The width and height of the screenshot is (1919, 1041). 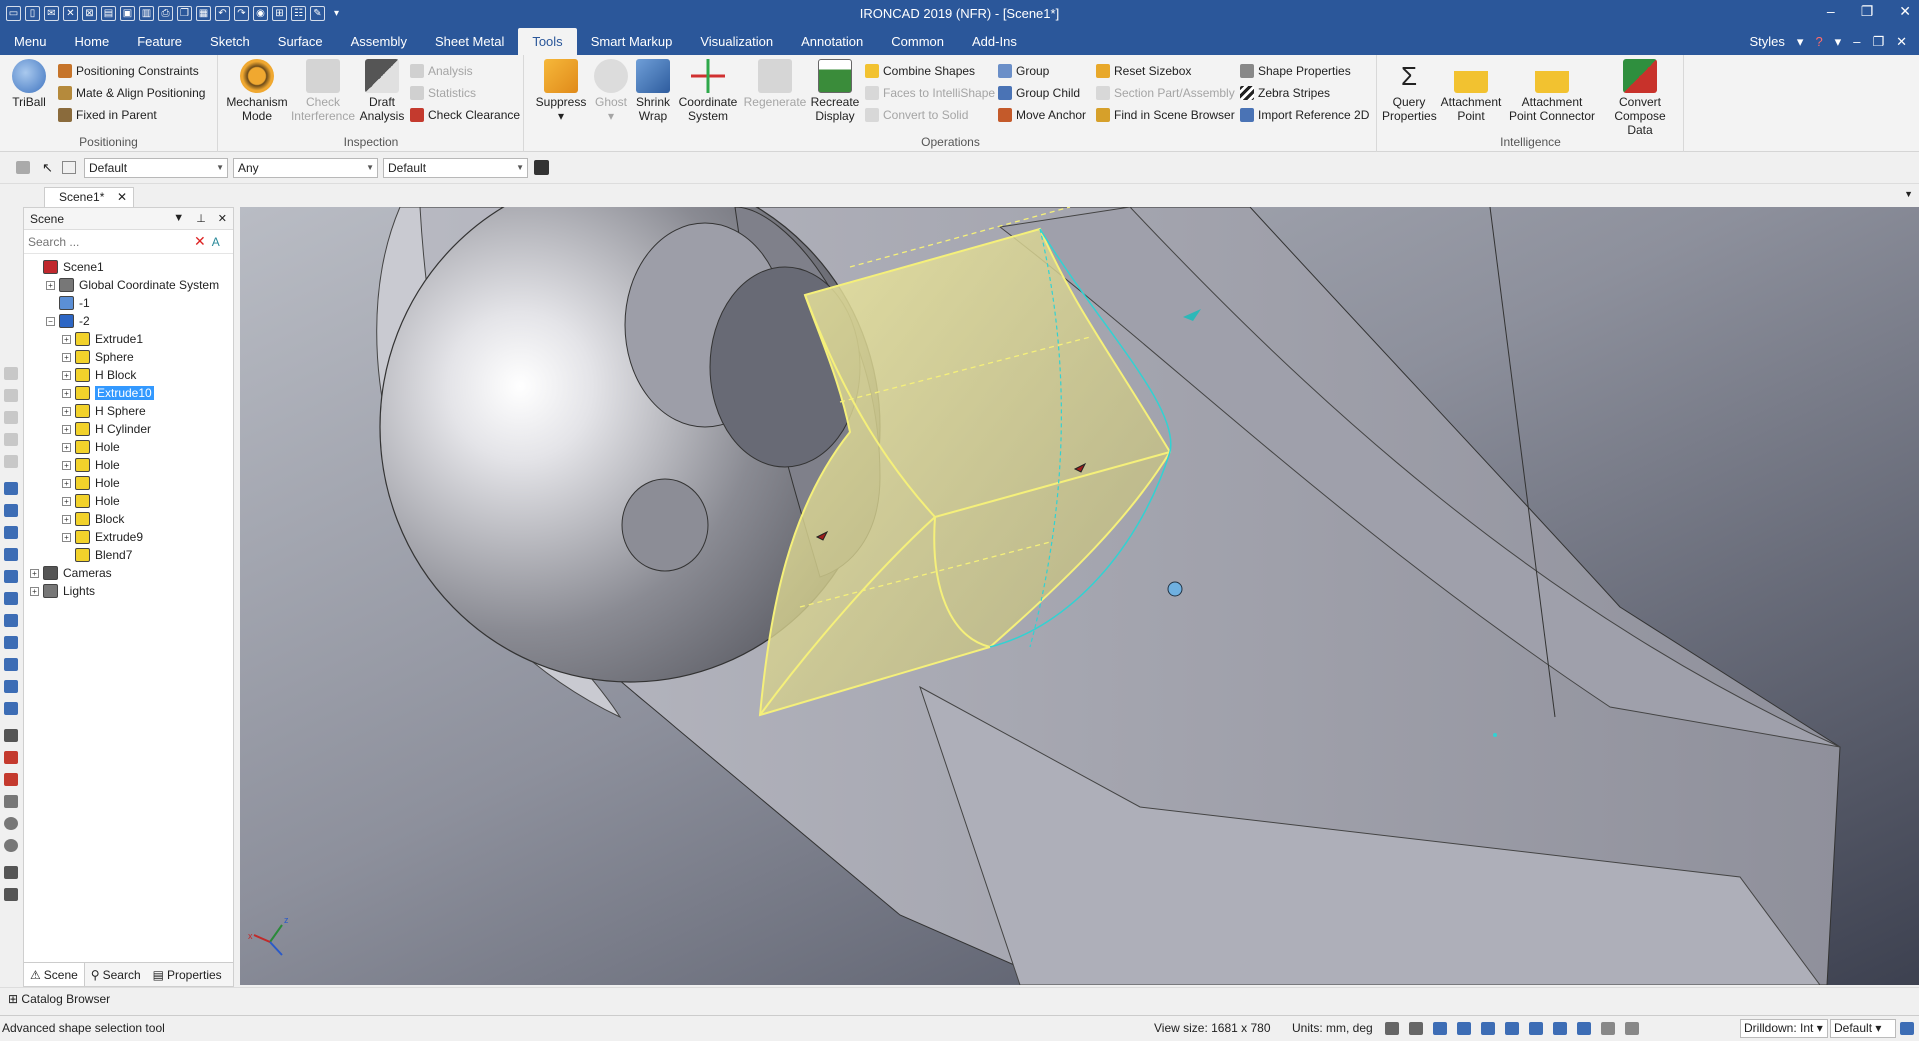 What do you see at coordinates (89, 13) in the screenshot?
I see `close-all-icon: ⊠` at bounding box center [89, 13].